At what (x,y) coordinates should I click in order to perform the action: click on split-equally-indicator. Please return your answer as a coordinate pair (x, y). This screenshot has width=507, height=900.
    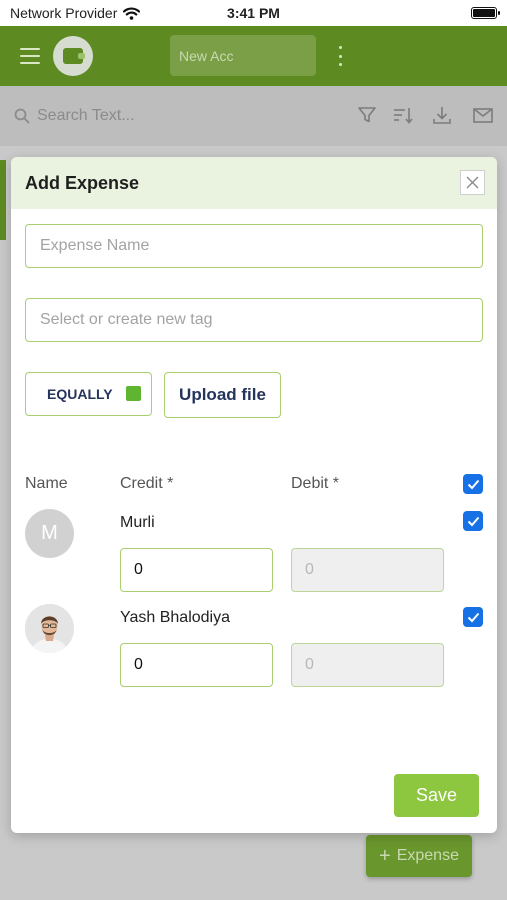
    Looking at the image, I should click on (133, 393).